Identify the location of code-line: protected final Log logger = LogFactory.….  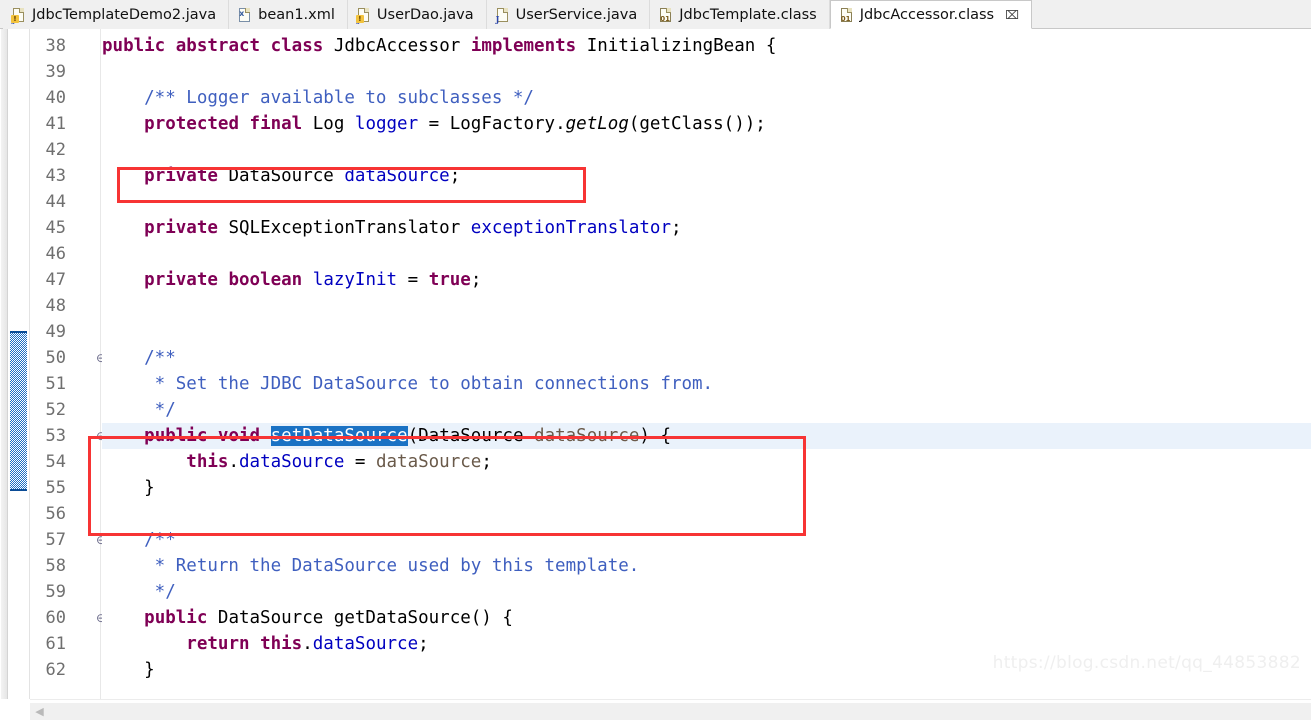
(434, 124).